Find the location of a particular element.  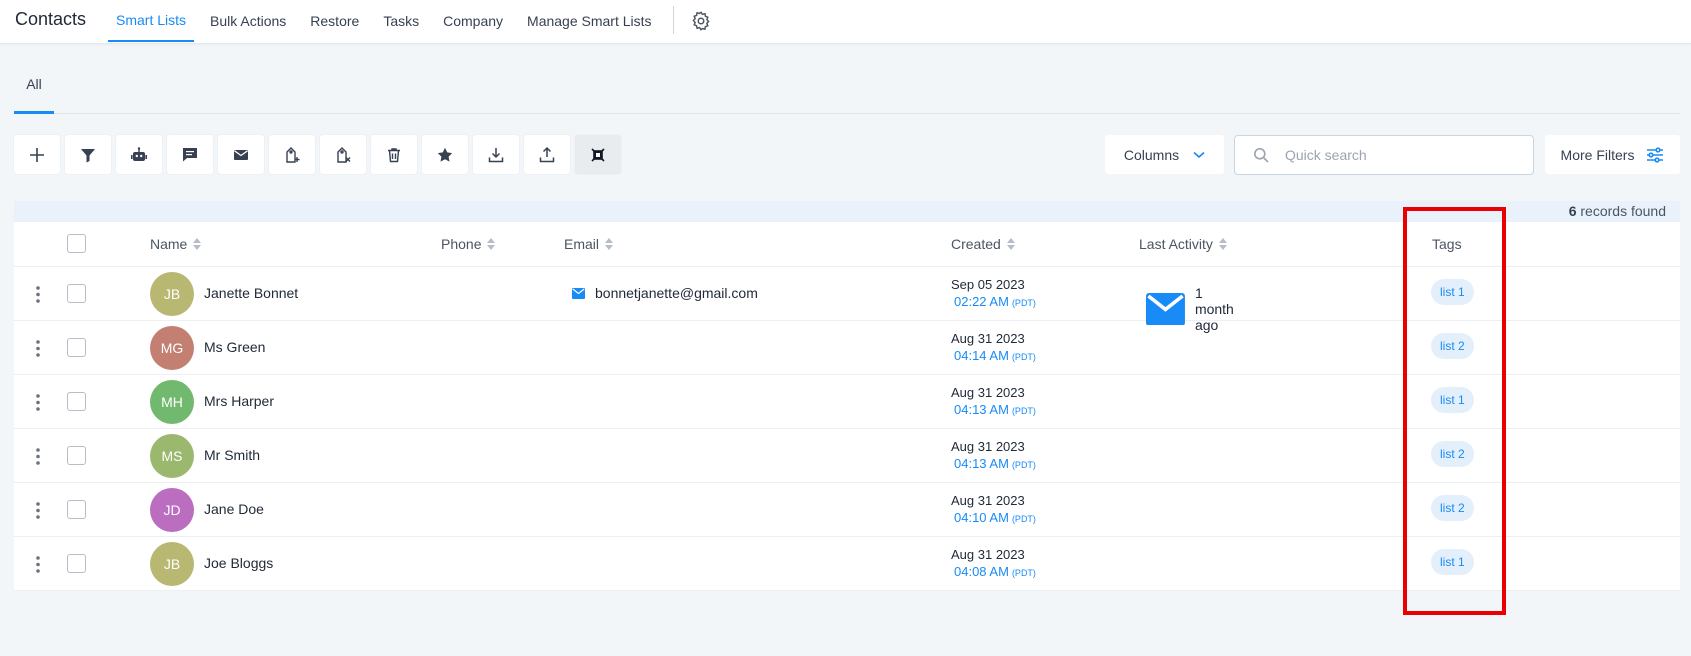

nav-manage-smart-lists: Manage Smart Lists is located at coordinates (589, 21).